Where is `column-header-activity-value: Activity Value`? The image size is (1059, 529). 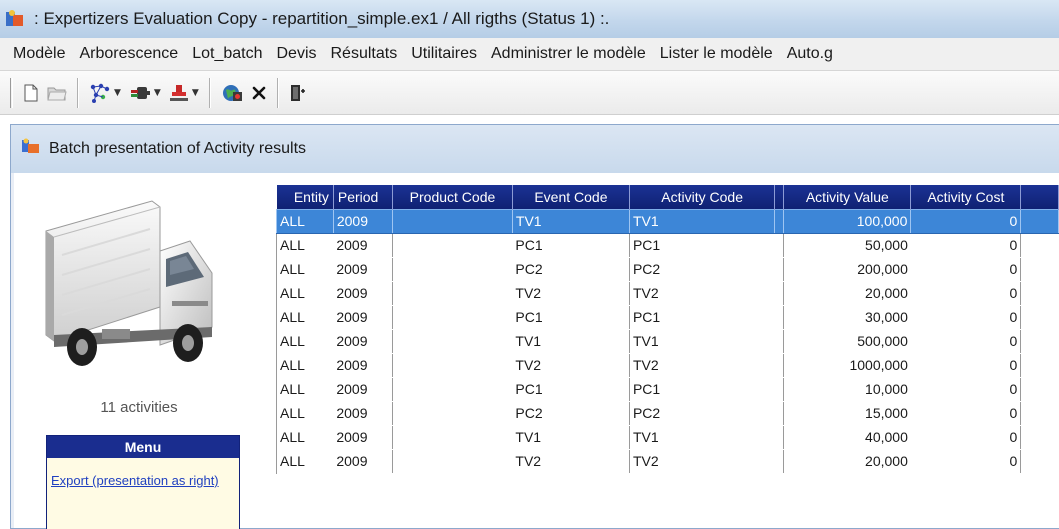
column-header-activity-value: Activity Value is located at coordinates (847, 197).